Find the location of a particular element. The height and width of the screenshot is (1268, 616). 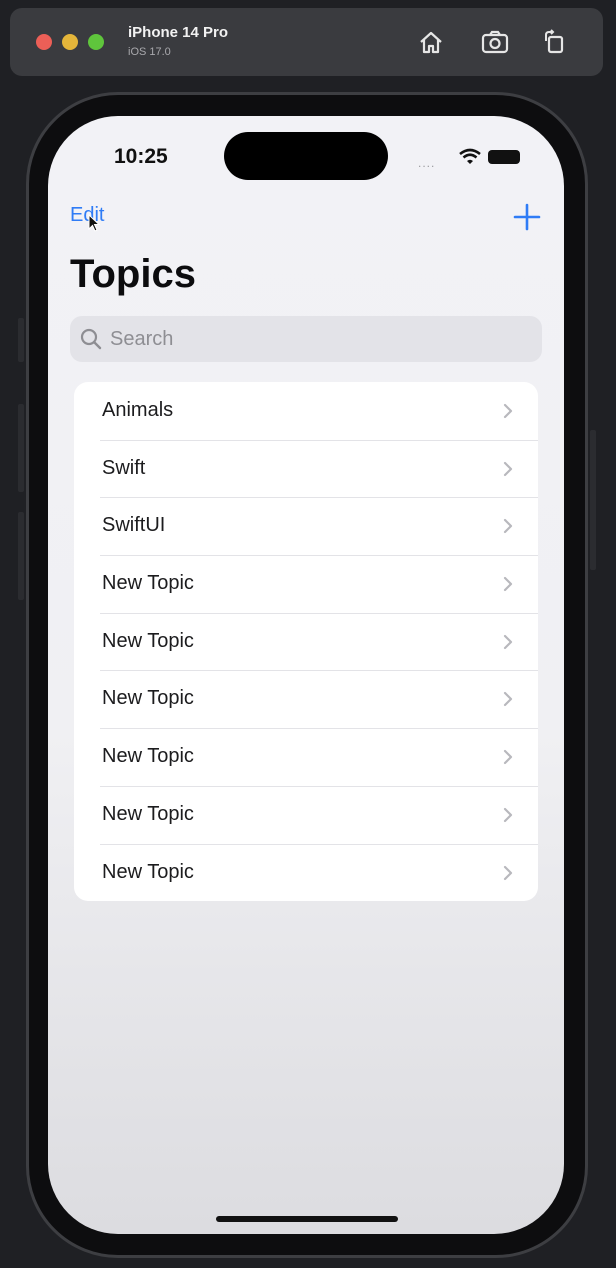

mute-switch is located at coordinates (21, 340).